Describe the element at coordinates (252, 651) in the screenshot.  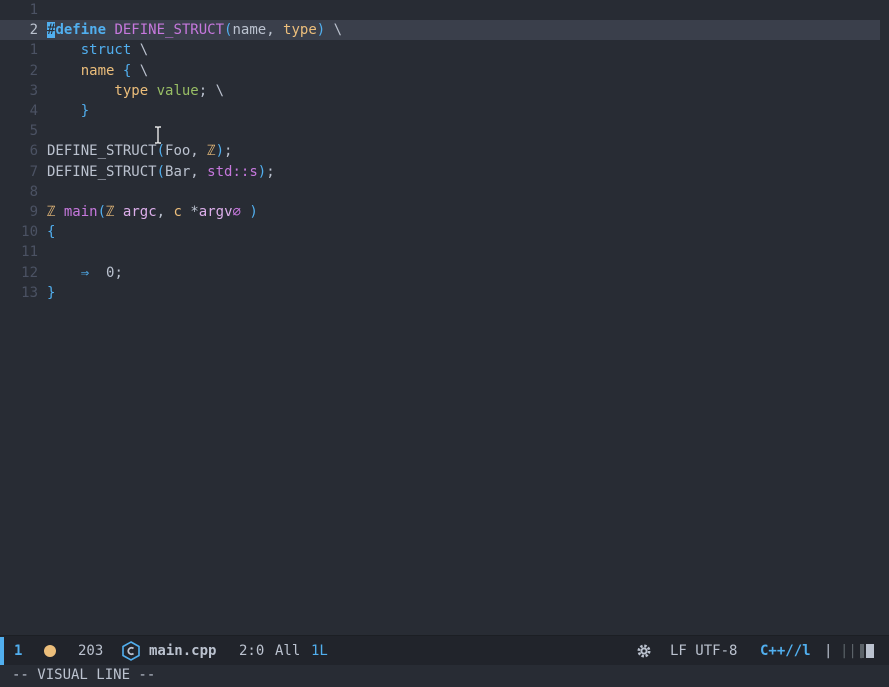
I see `cursor-position: 2:0` at that location.